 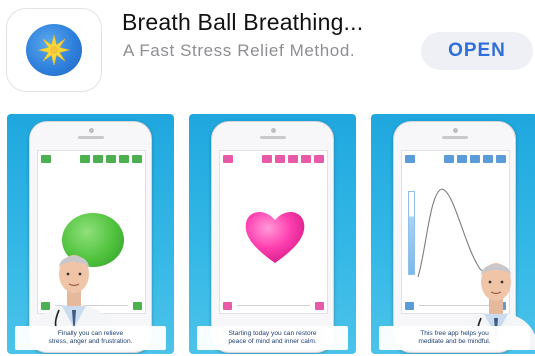 I want to click on caption-line: stress, anger and frustration., so click(x=90, y=341).